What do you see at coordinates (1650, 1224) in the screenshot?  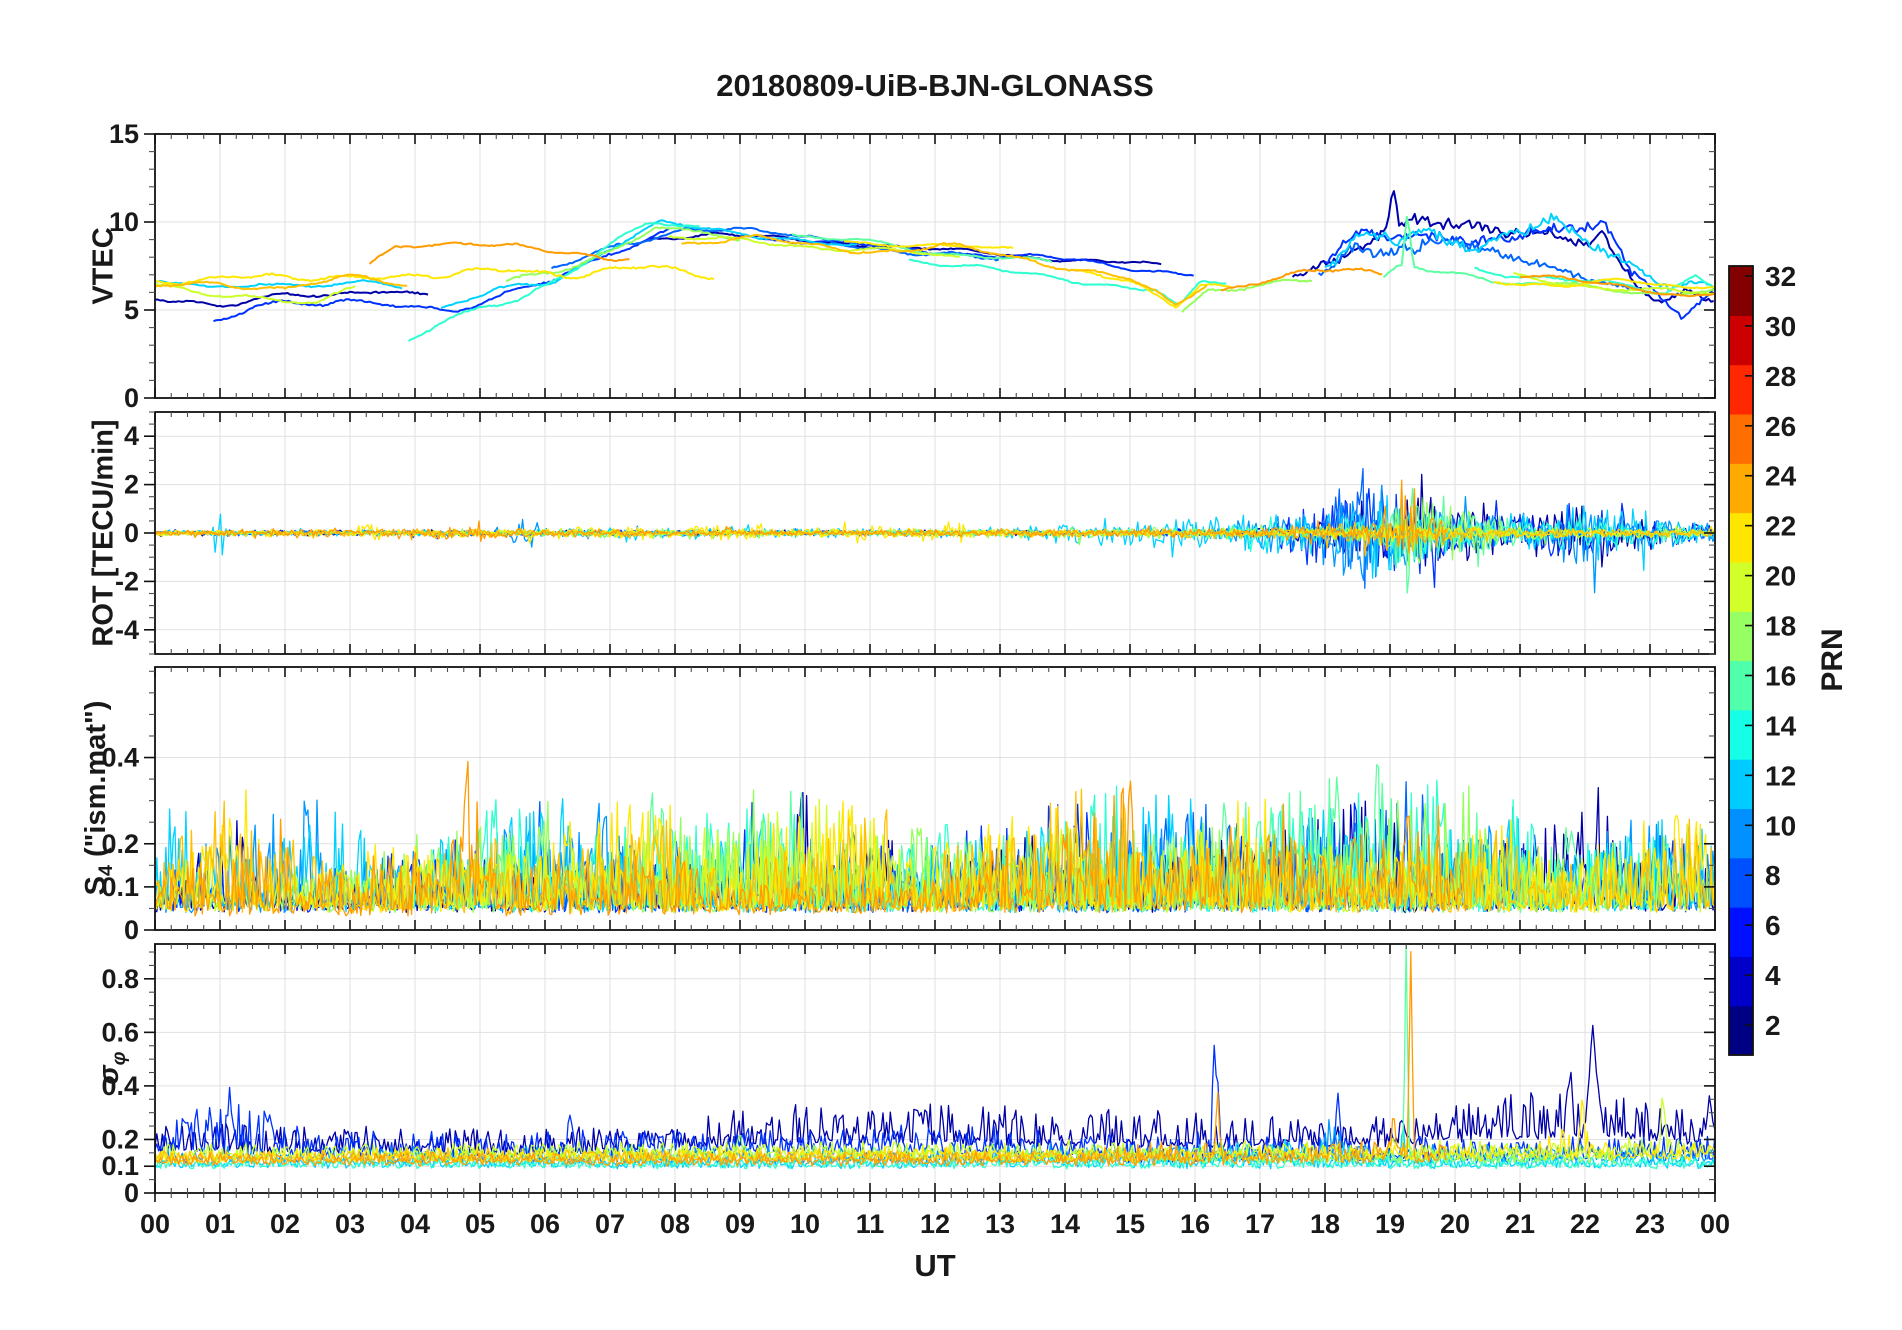 I see `x-tick-label: 23` at bounding box center [1650, 1224].